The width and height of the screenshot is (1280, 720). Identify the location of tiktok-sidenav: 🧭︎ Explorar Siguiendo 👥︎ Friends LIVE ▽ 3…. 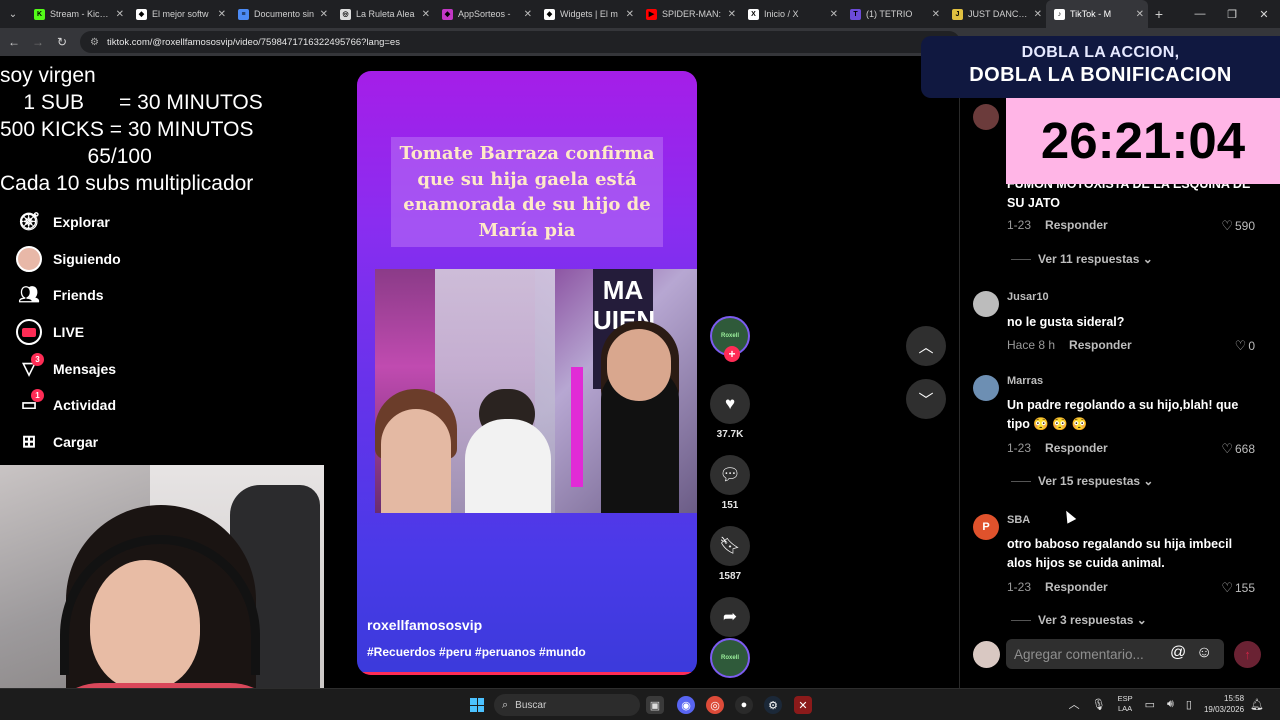
(116, 332).